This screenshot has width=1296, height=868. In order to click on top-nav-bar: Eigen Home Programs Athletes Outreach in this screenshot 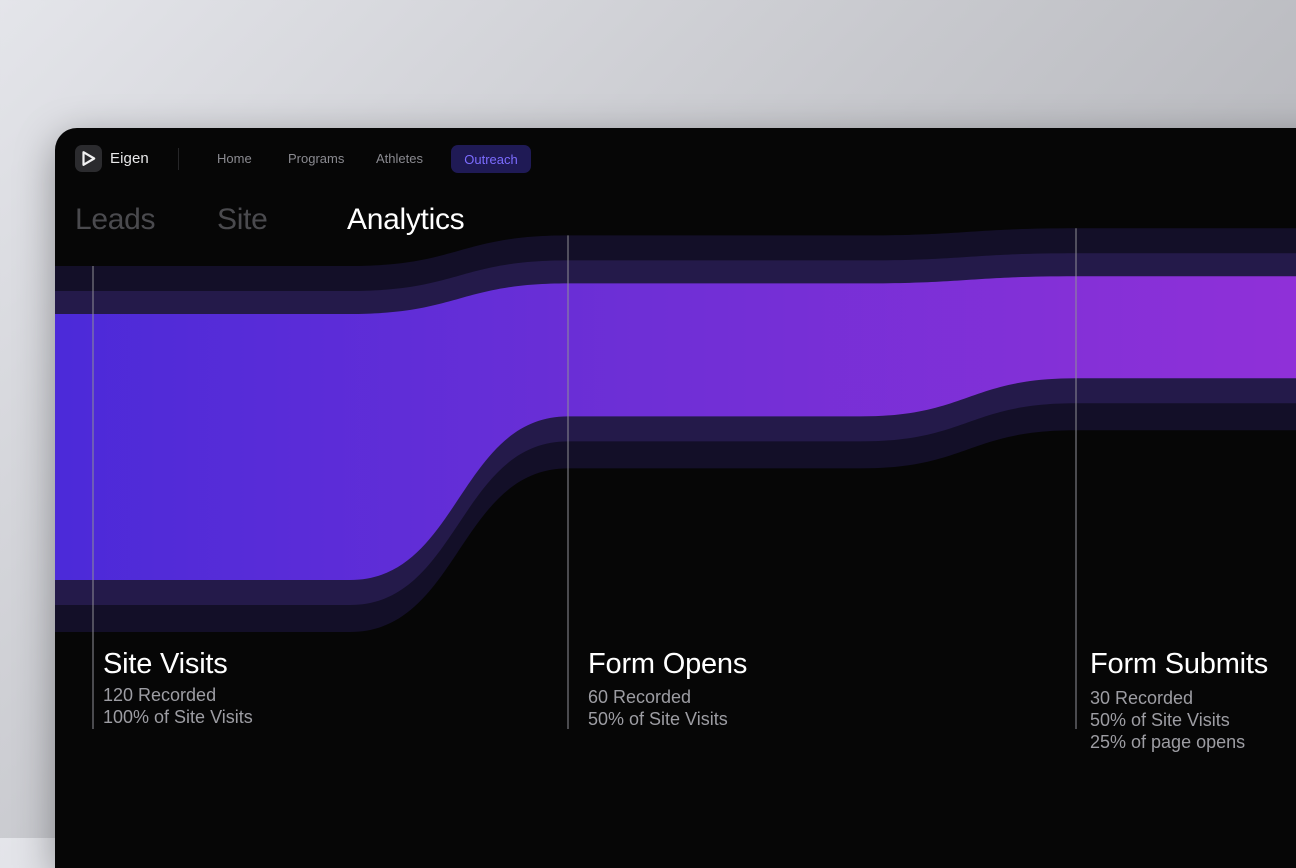, I will do `click(675, 158)`.